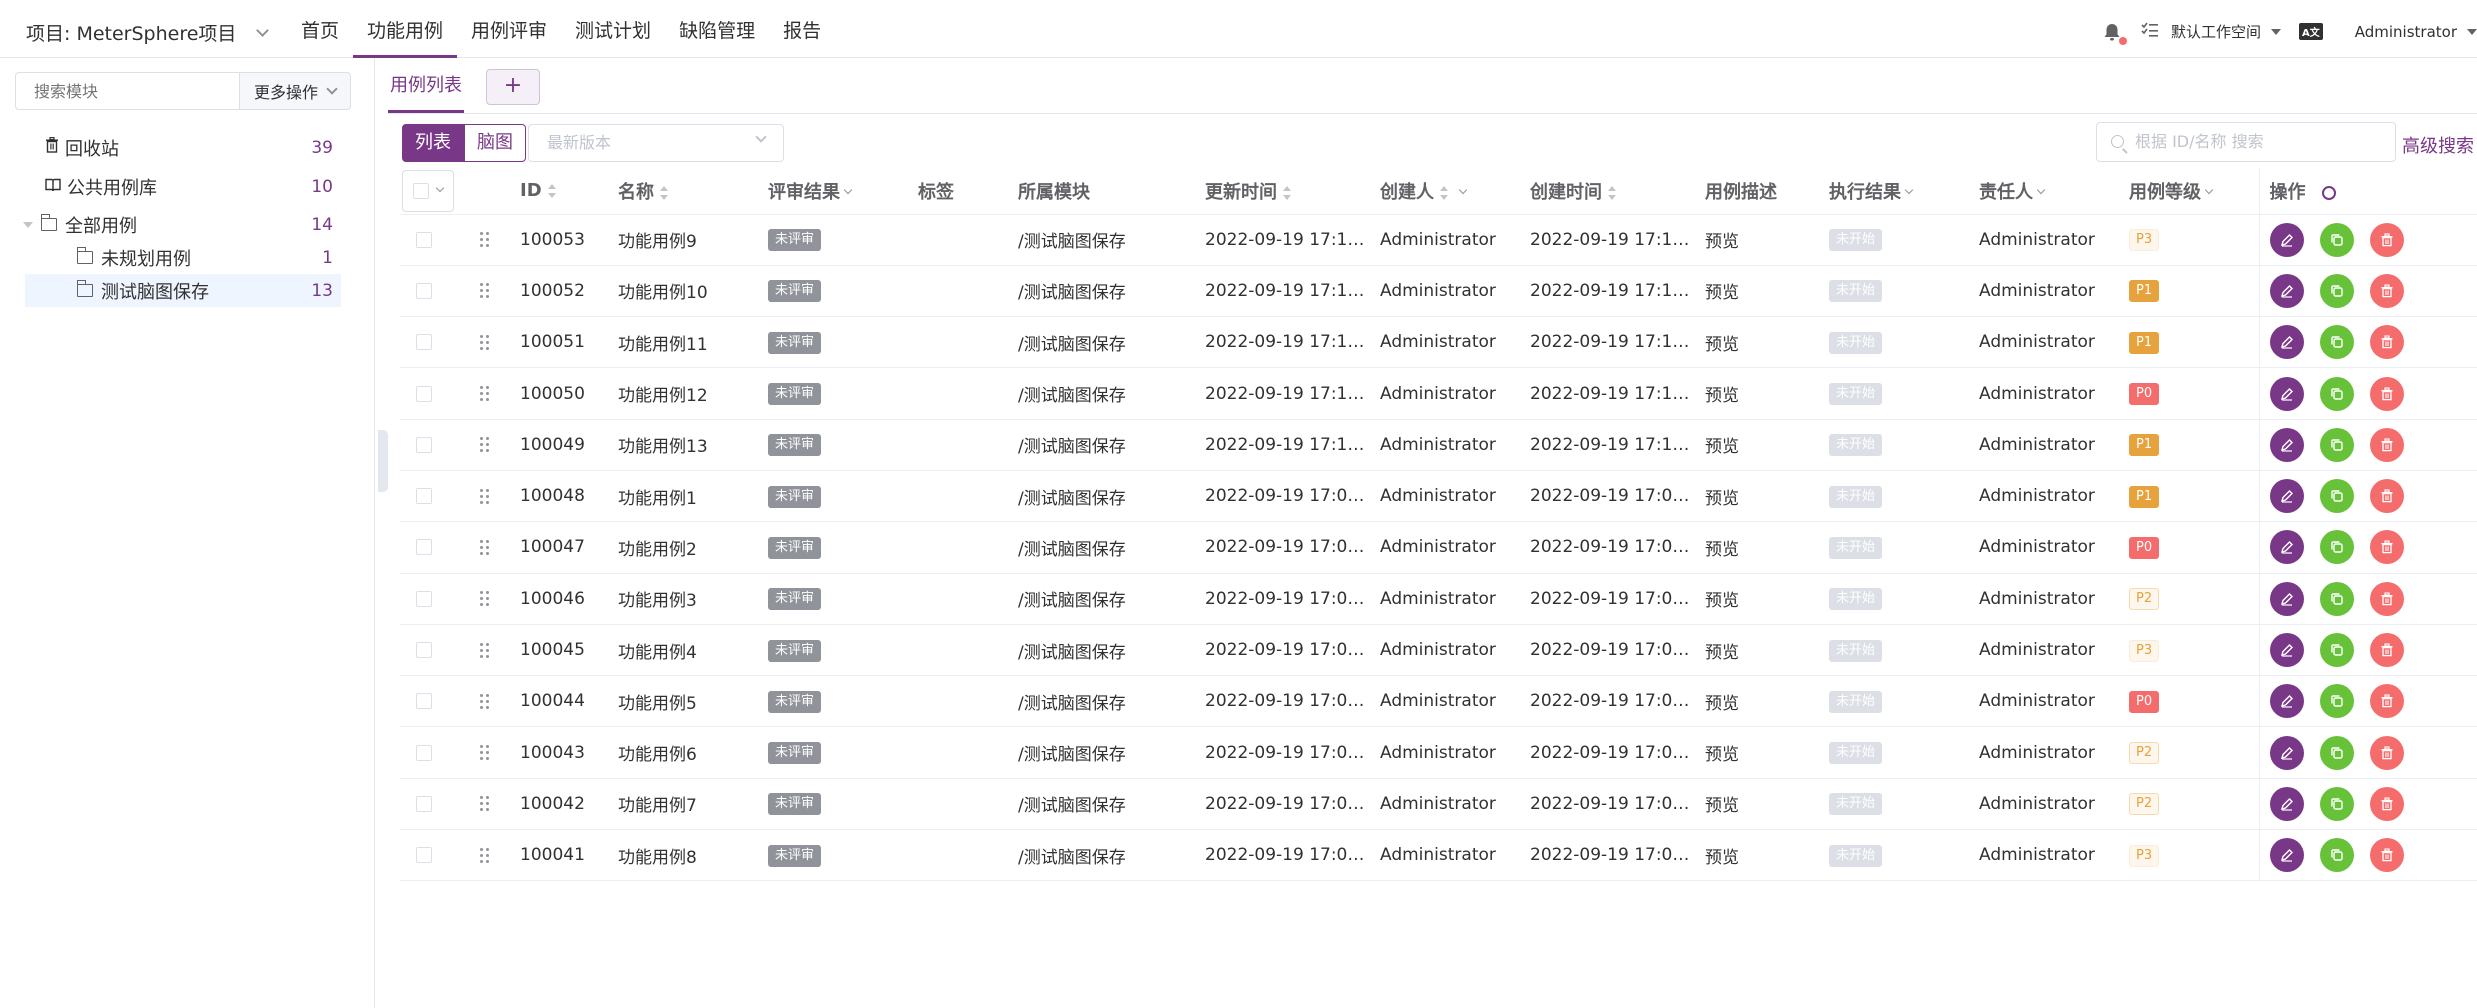 The height and width of the screenshot is (1008, 2477). Describe the element at coordinates (127, 91) in the screenshot. I see `module-search-input` at that location.